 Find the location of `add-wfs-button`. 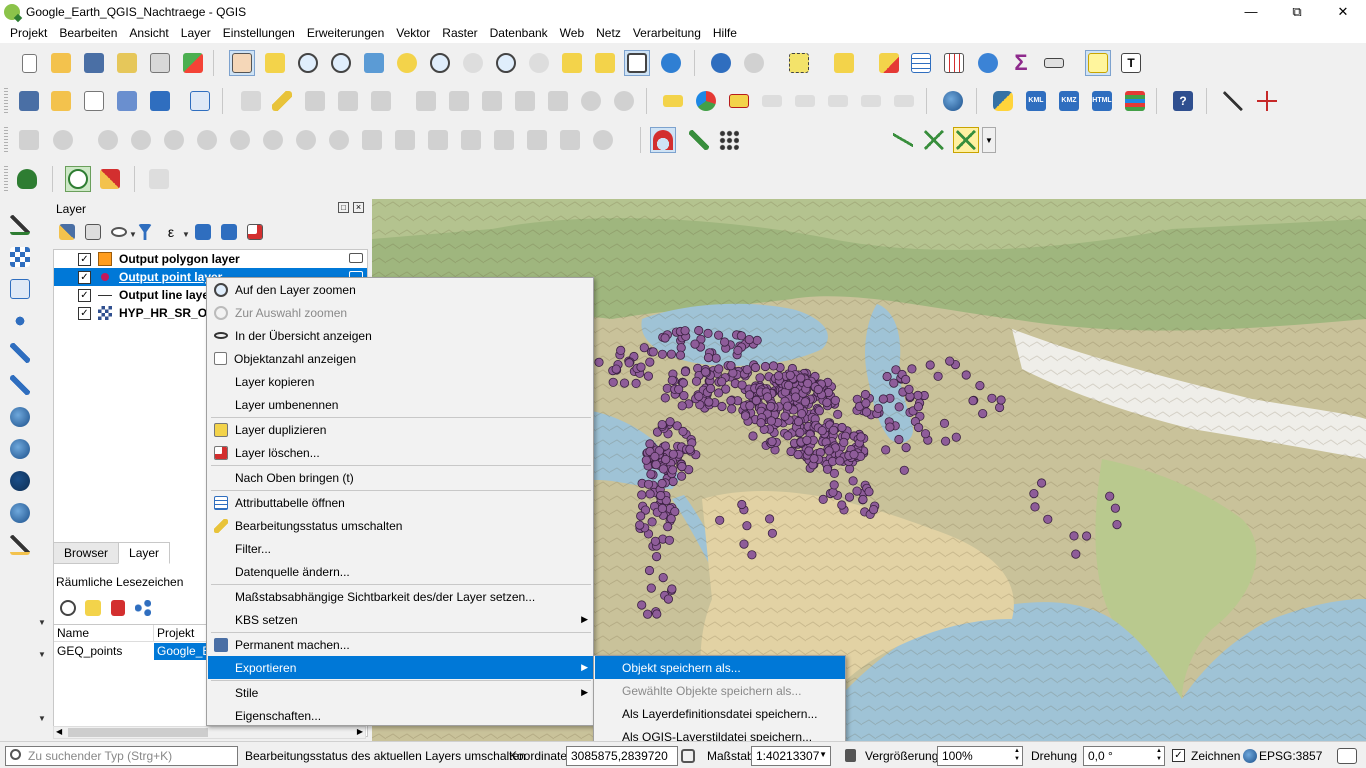

add-wfs-button is located at coordinates (20, 449).